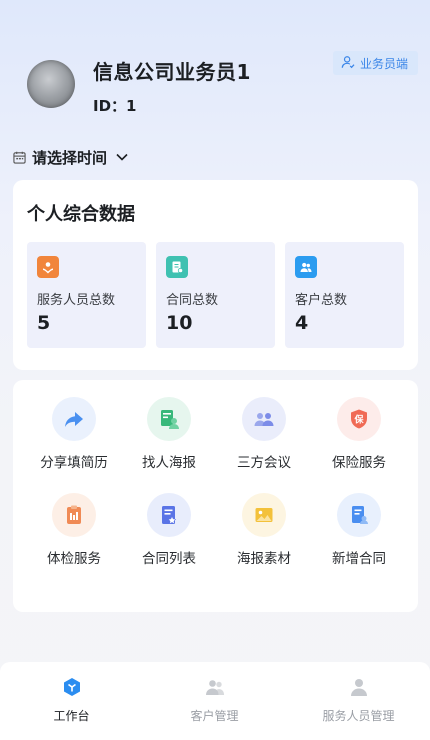 This screenshot has width=430, height=740. I want to click on stat-label: 客户总数, so click(321, 300).